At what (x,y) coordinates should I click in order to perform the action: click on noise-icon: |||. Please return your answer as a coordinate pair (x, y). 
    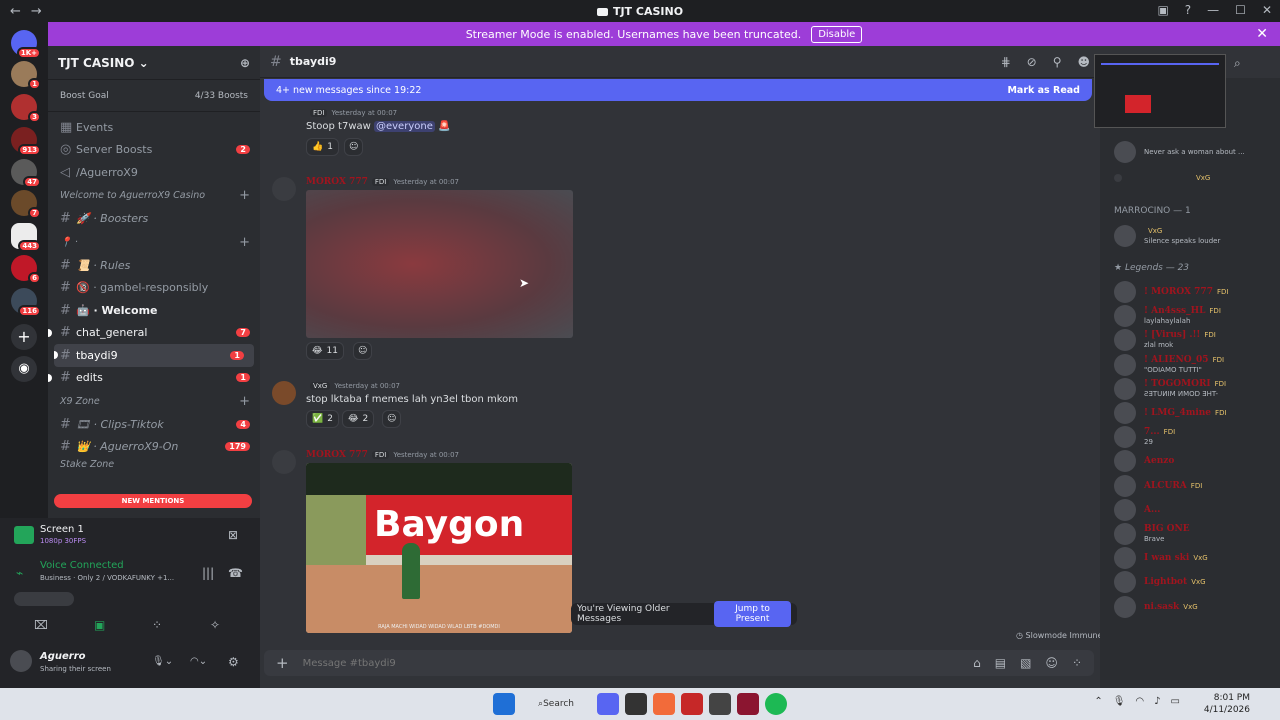
    Looking at the image, I should click on (208, 573).